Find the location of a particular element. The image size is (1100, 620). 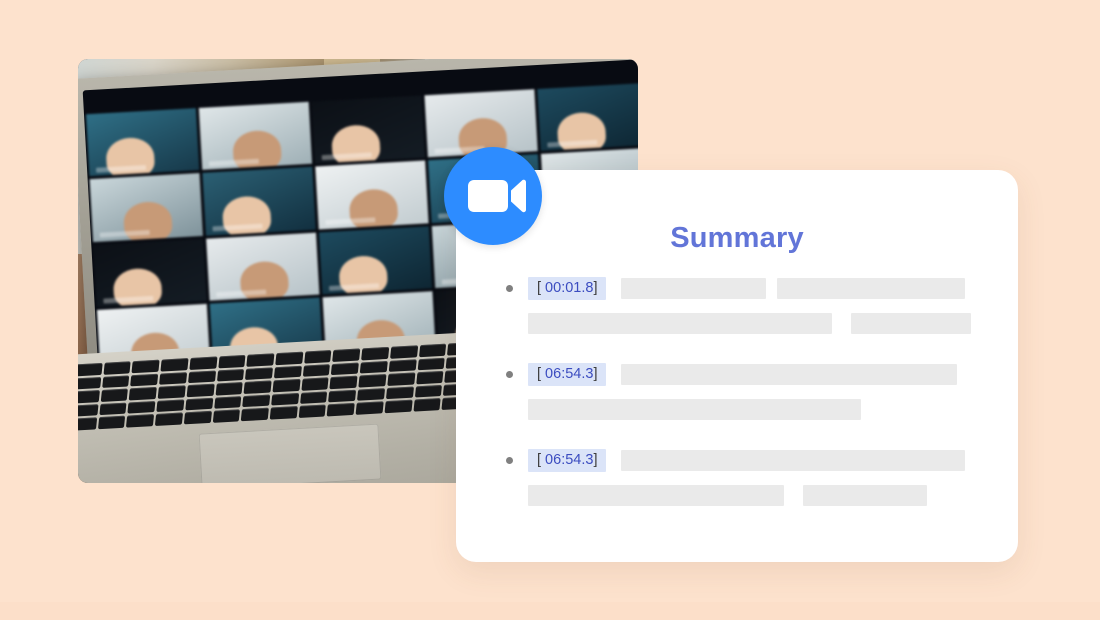

zoom-video-camera-icon is located at coordinates (497, 196).